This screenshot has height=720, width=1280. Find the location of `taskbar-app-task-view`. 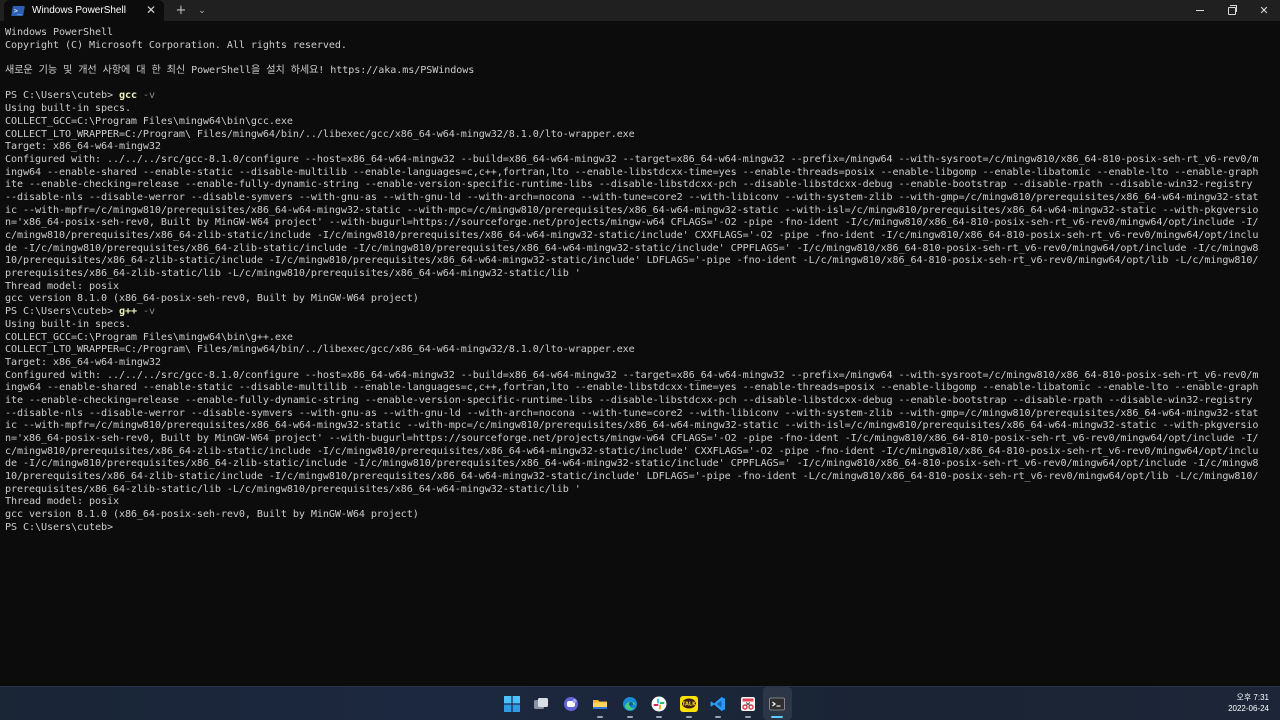

taskbar-app-task-view is located at coordinates (542, 703).